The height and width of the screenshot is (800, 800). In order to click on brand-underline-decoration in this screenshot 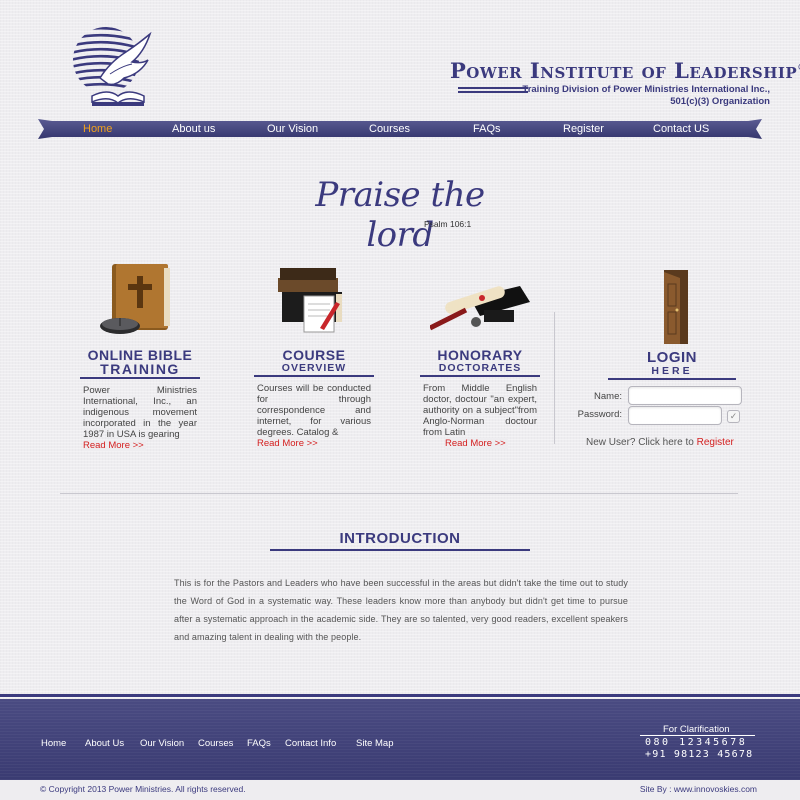, I will do `click(493, 91)`.